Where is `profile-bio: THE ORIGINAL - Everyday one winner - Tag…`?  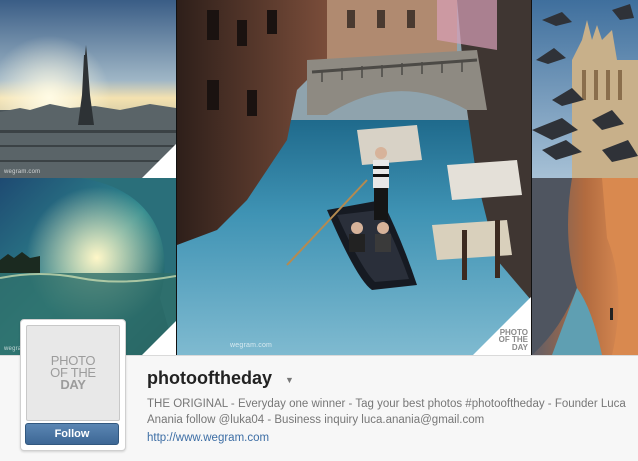
profile-bio: THE ORIGINAL - Everyday one winner - Tag… is located at coordinates (386, 412).